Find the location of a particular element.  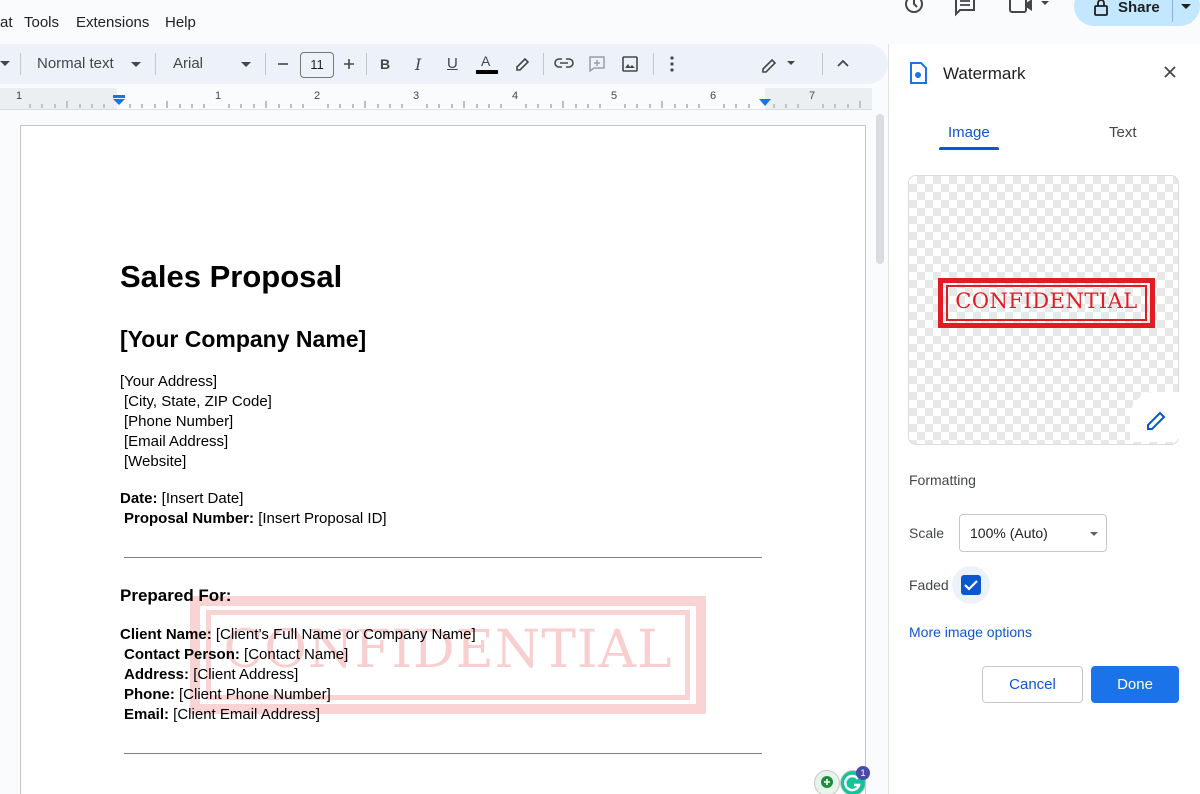

formatting-label: Formatting is located at coordinates (942, 480).